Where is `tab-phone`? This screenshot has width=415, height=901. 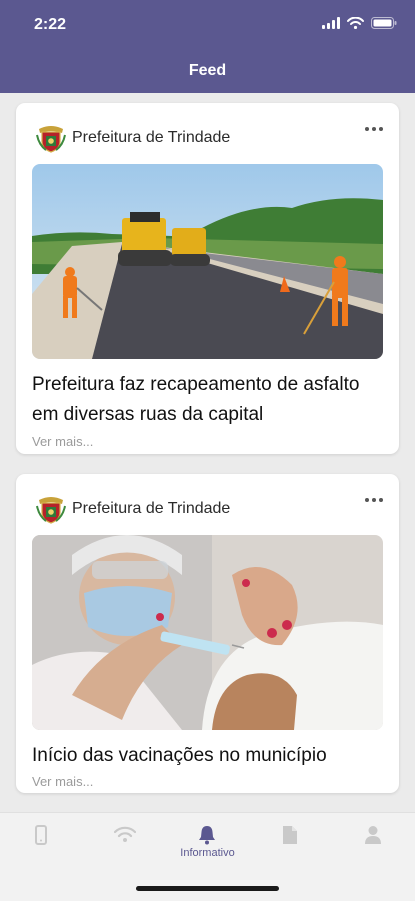 tab-phone is located at coordinates (41, 843).